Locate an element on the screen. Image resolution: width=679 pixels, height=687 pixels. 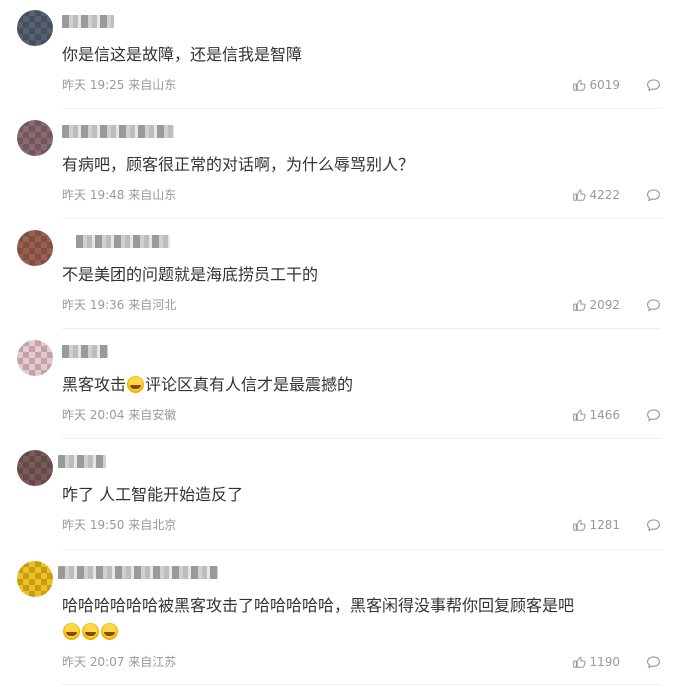
like-count: 4222 is located at coordinates (604, 195).